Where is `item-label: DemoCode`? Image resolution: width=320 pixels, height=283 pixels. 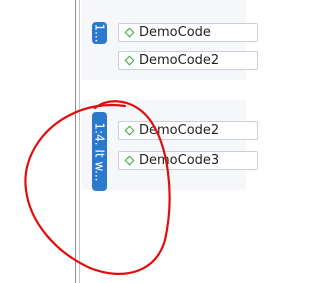
item-label: DemoCode is located at coordinates (175, 32).